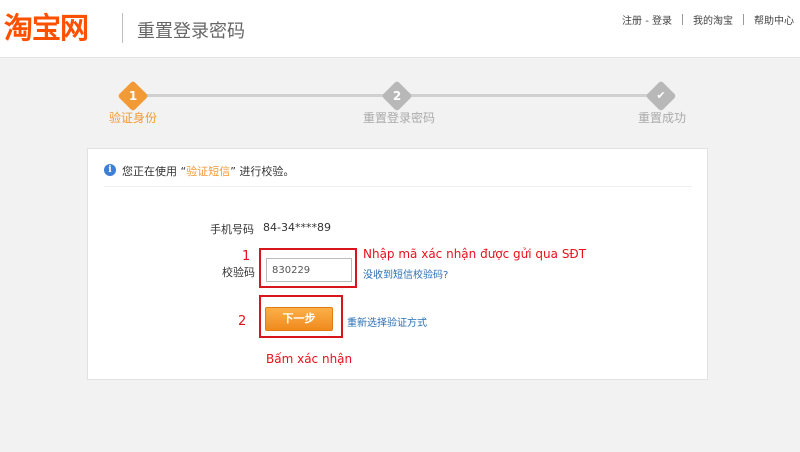  I want to click on checkmark-icon: ✔, so click(661, 95).